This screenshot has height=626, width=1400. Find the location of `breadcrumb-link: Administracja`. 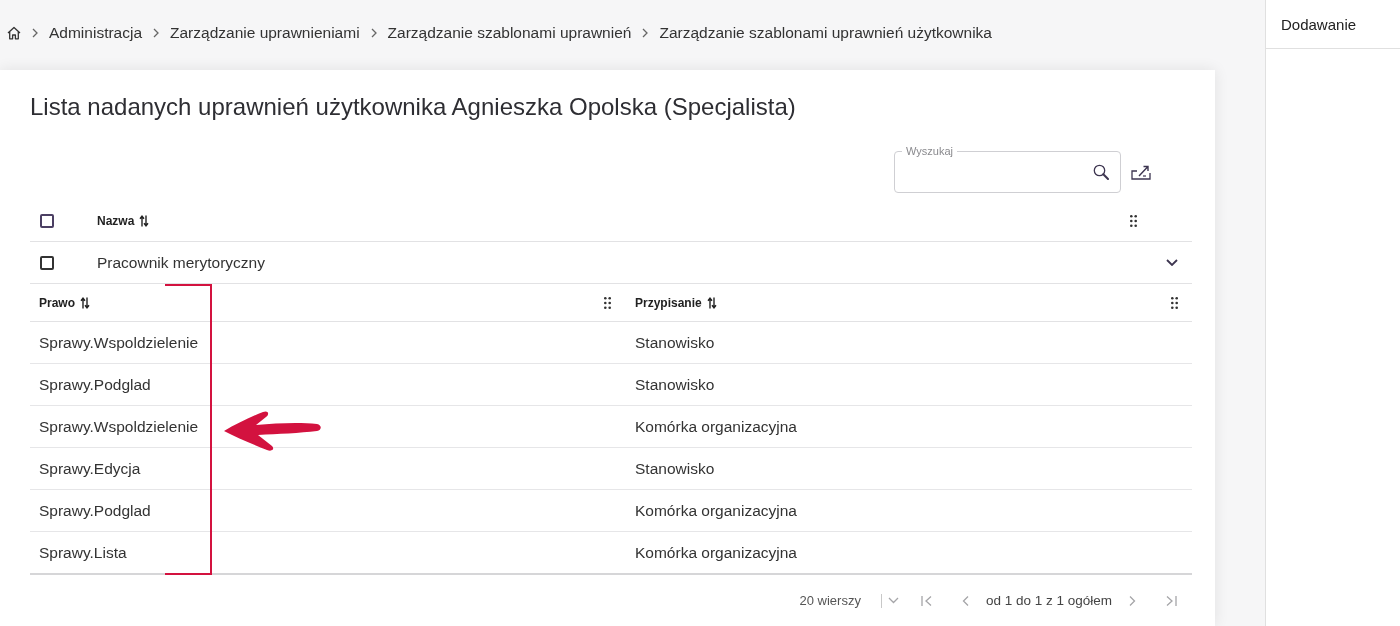

breadcrumb-link: Administracja is located at coordinates (96, 33).